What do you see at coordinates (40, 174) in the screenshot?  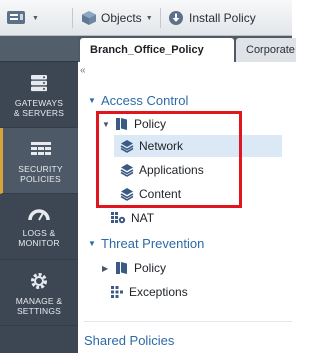 I see `nav-label-security: SECURITY POLICIES` at bounding box center [40, 174].